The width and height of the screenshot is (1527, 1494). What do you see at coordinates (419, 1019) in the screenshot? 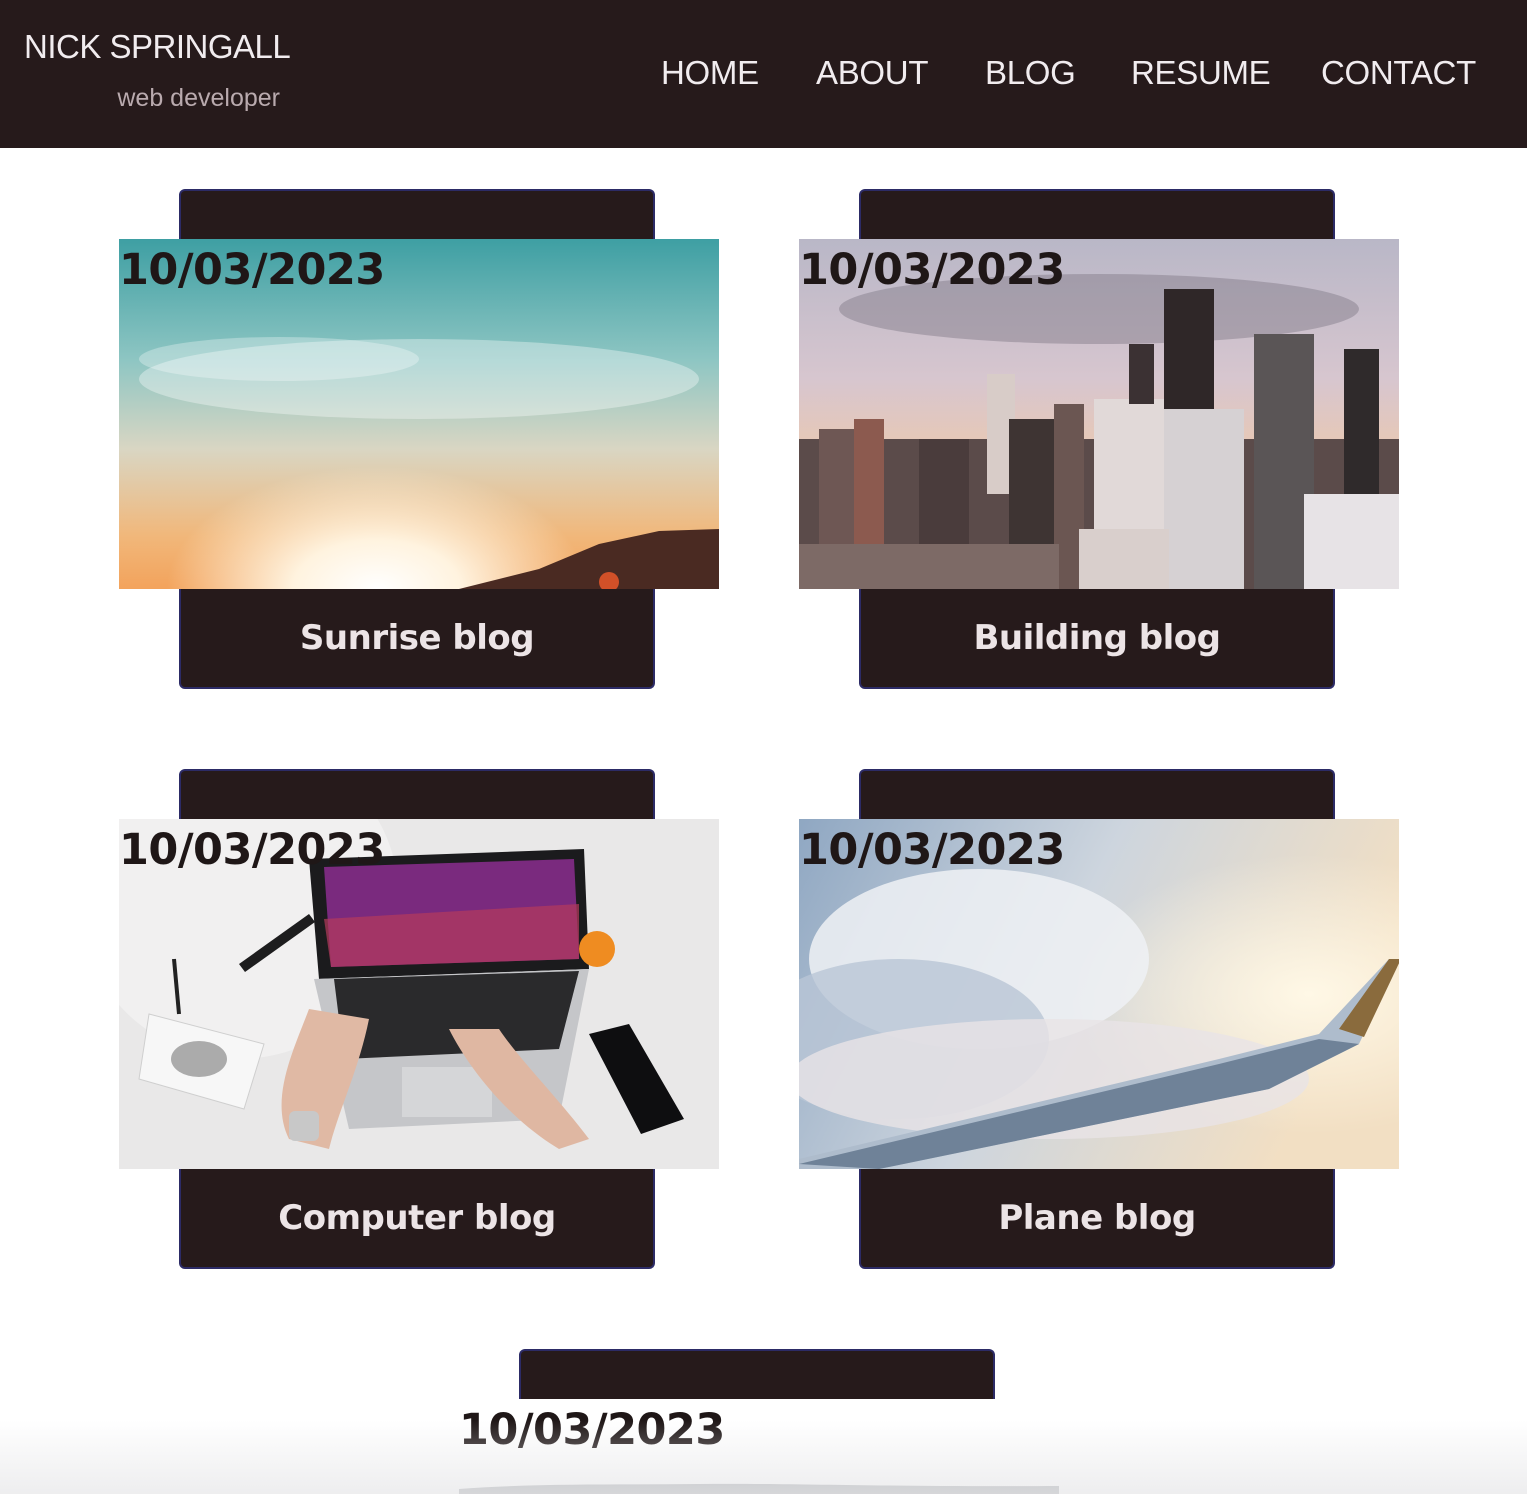
I see `blog-card-computer: 10/03/2023 Computer blog` at bounding box center [419, 1019].